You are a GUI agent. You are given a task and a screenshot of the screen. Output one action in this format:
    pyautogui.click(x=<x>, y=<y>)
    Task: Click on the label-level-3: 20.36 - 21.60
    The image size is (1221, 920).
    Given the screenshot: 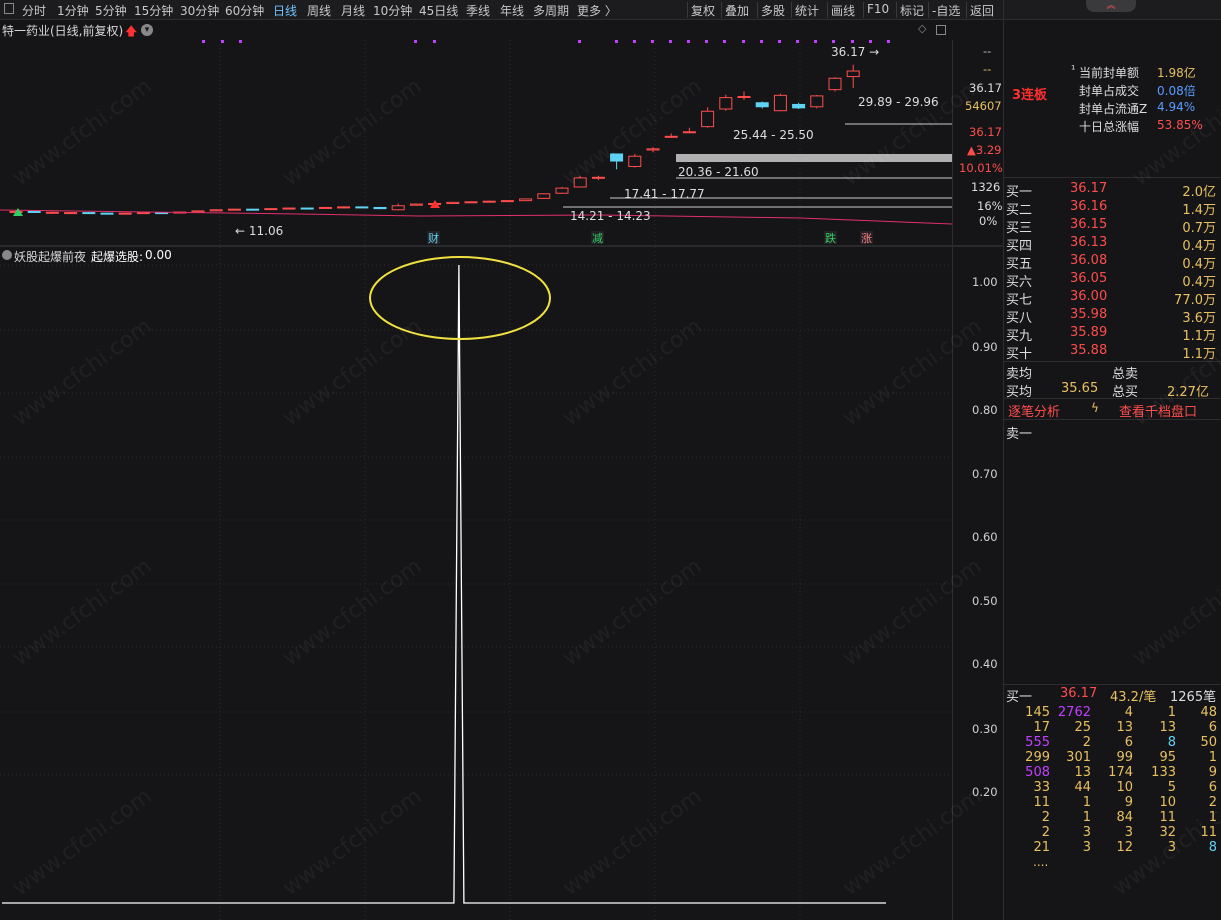 What is the action you would take?
    pyautogui.click(x=718, y=172)
    